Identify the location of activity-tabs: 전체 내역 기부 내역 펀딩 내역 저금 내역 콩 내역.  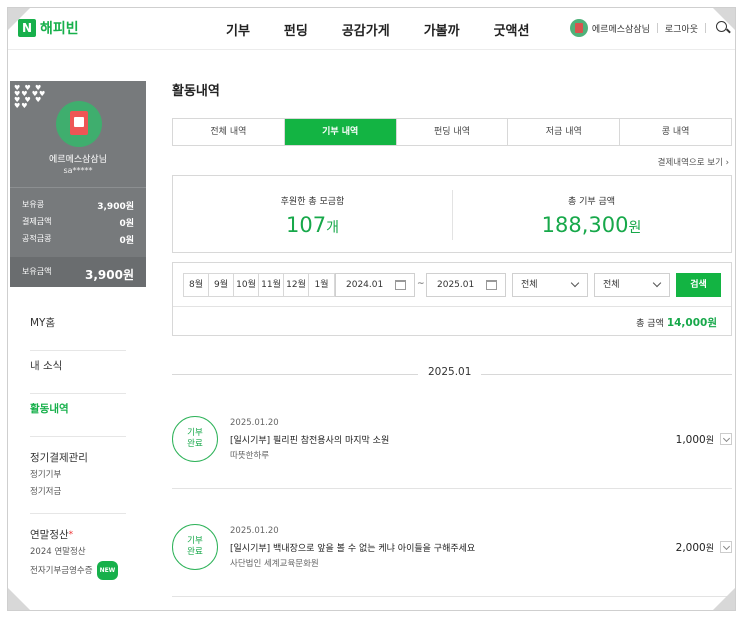
(452, 132).